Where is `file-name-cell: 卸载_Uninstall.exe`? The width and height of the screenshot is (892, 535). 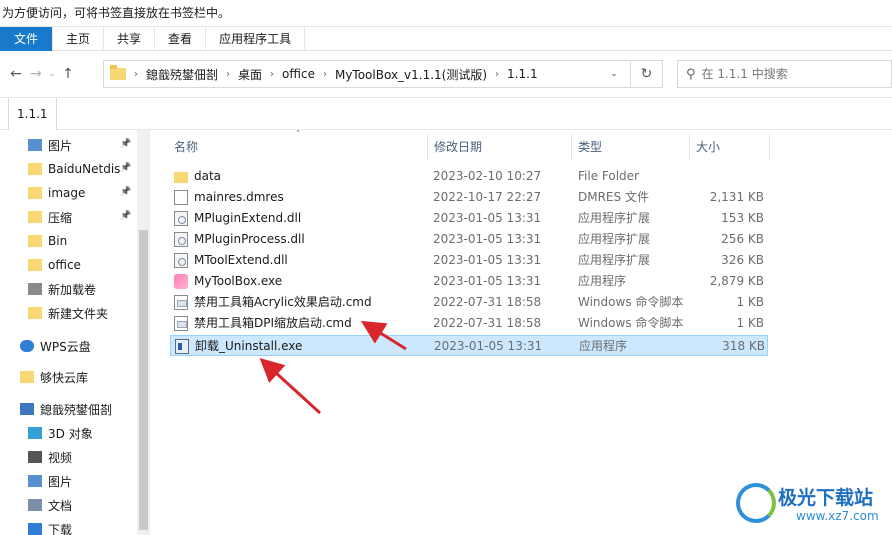 file-name-cell: 卸载_Uninstall.exe is located at coordinates (238, 346).